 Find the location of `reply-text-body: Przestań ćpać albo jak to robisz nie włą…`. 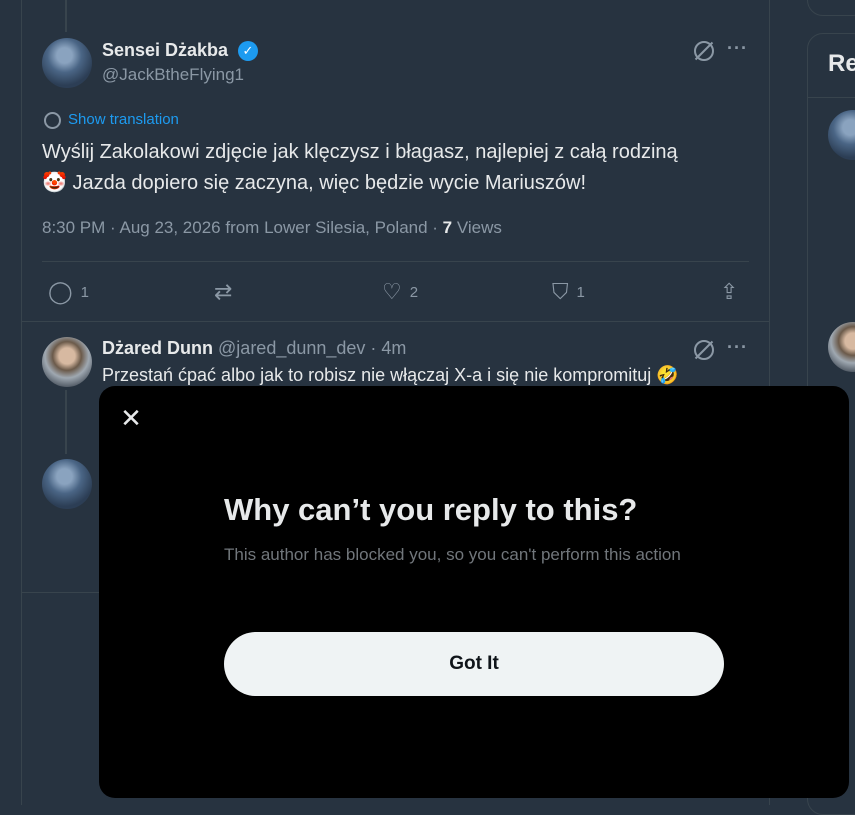

reply-text-body: Przestań ćpać albo jak to robisz nie włą… is located at coordinates (377, 375).